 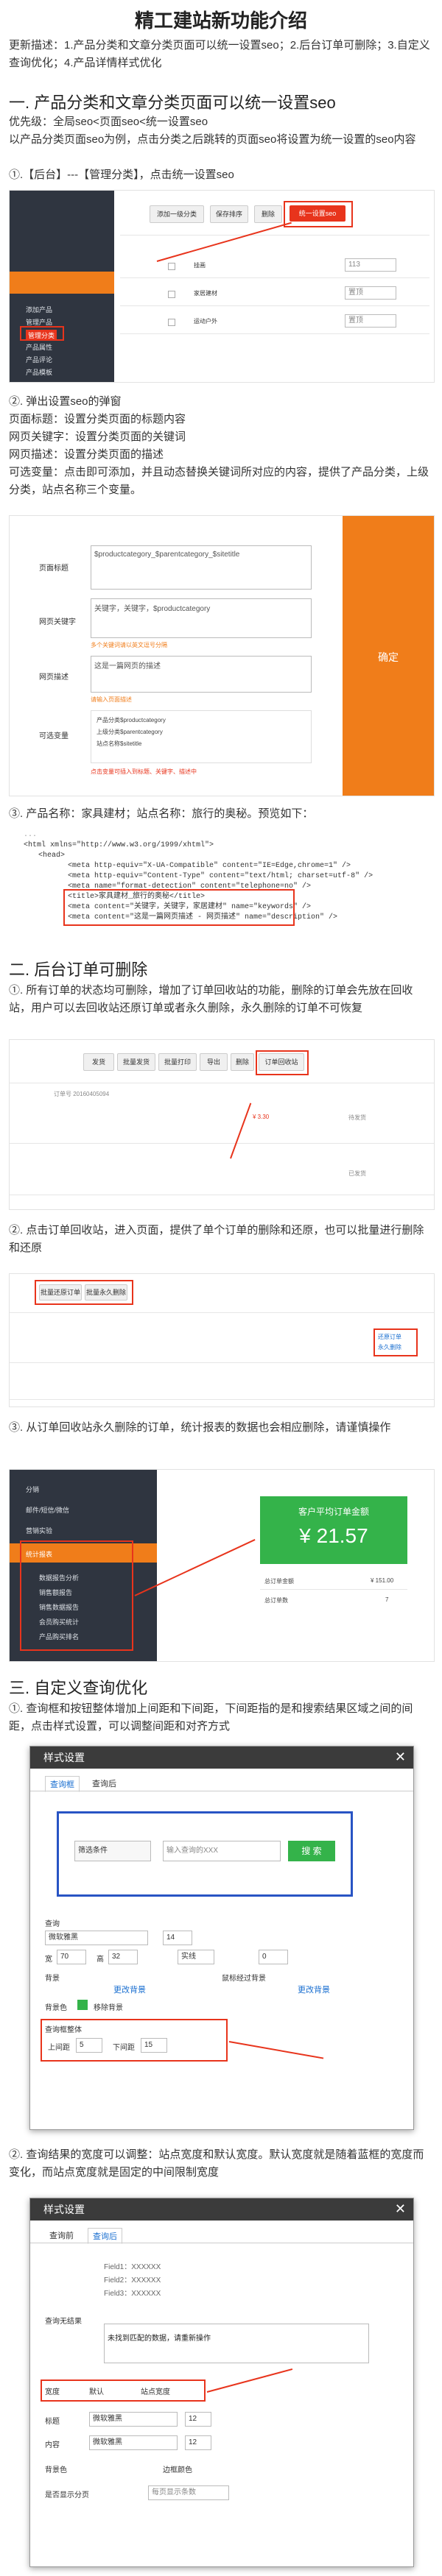 What do you see at coordinates (261, 1117) in the screenshot?
I see `order-amount: ¥ 3.30` at bounding box center [261, 1117].